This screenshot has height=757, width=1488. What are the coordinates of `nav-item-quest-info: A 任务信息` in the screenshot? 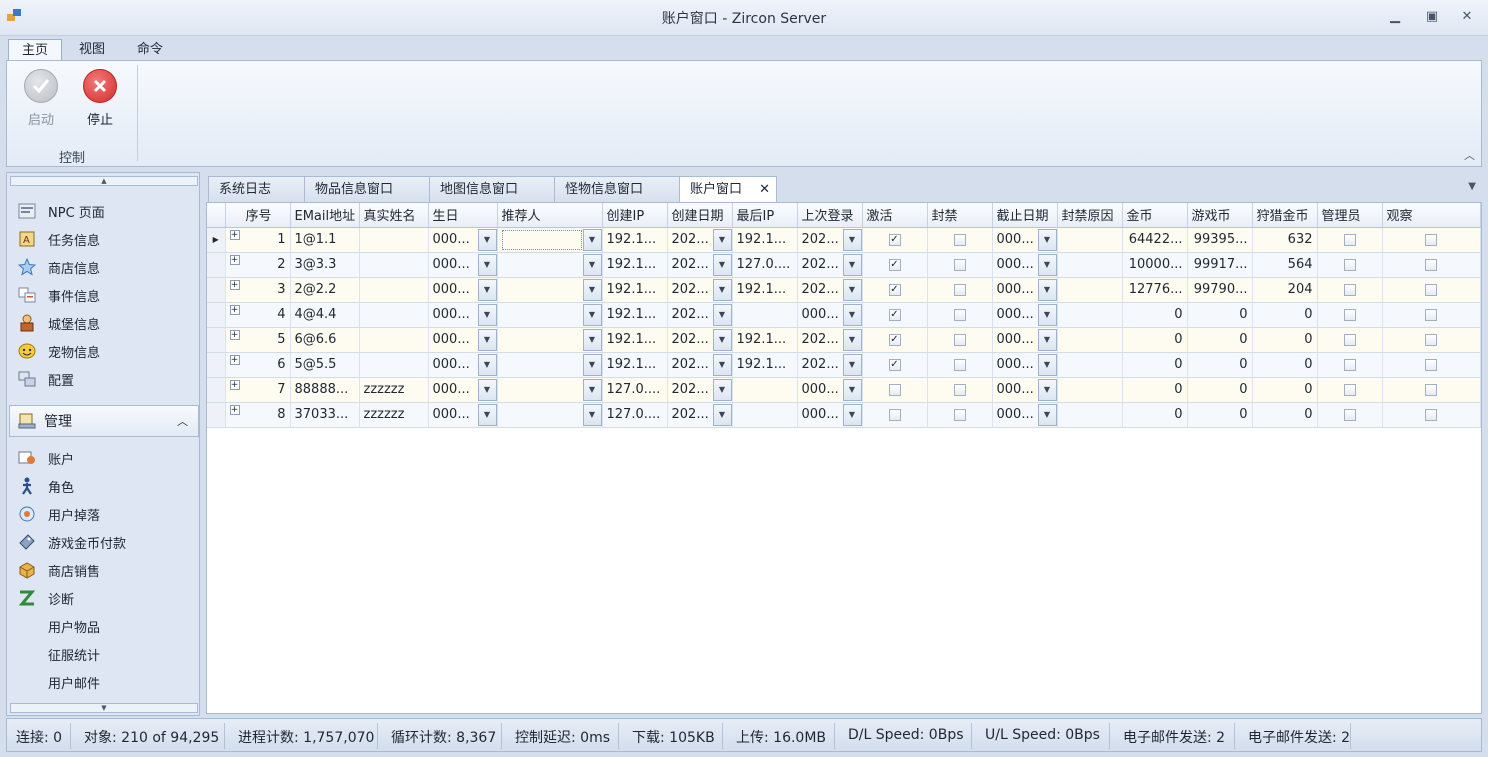 It's located at (58, 239).